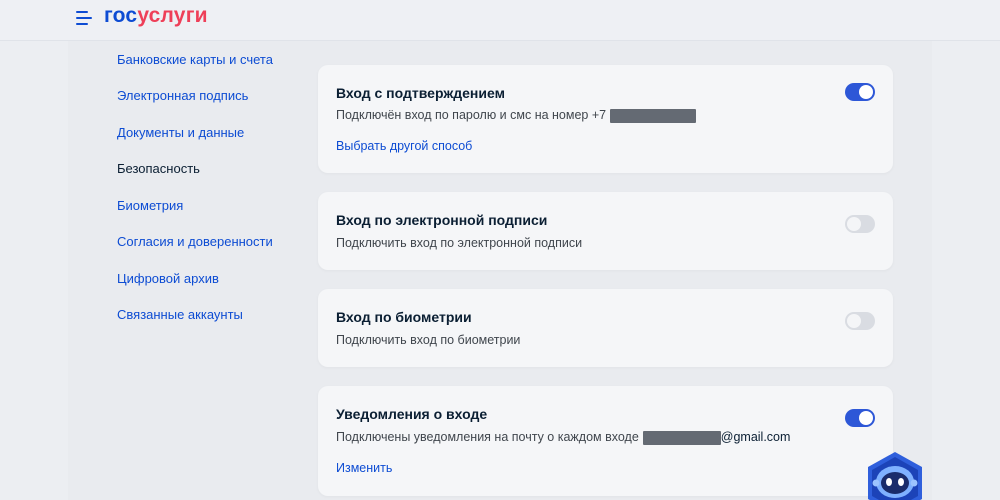 The image size is (1000, 500). Describe the element at coordinates (121, 15) in the screenshot. I see `logo-part-gos: гос` at that location.